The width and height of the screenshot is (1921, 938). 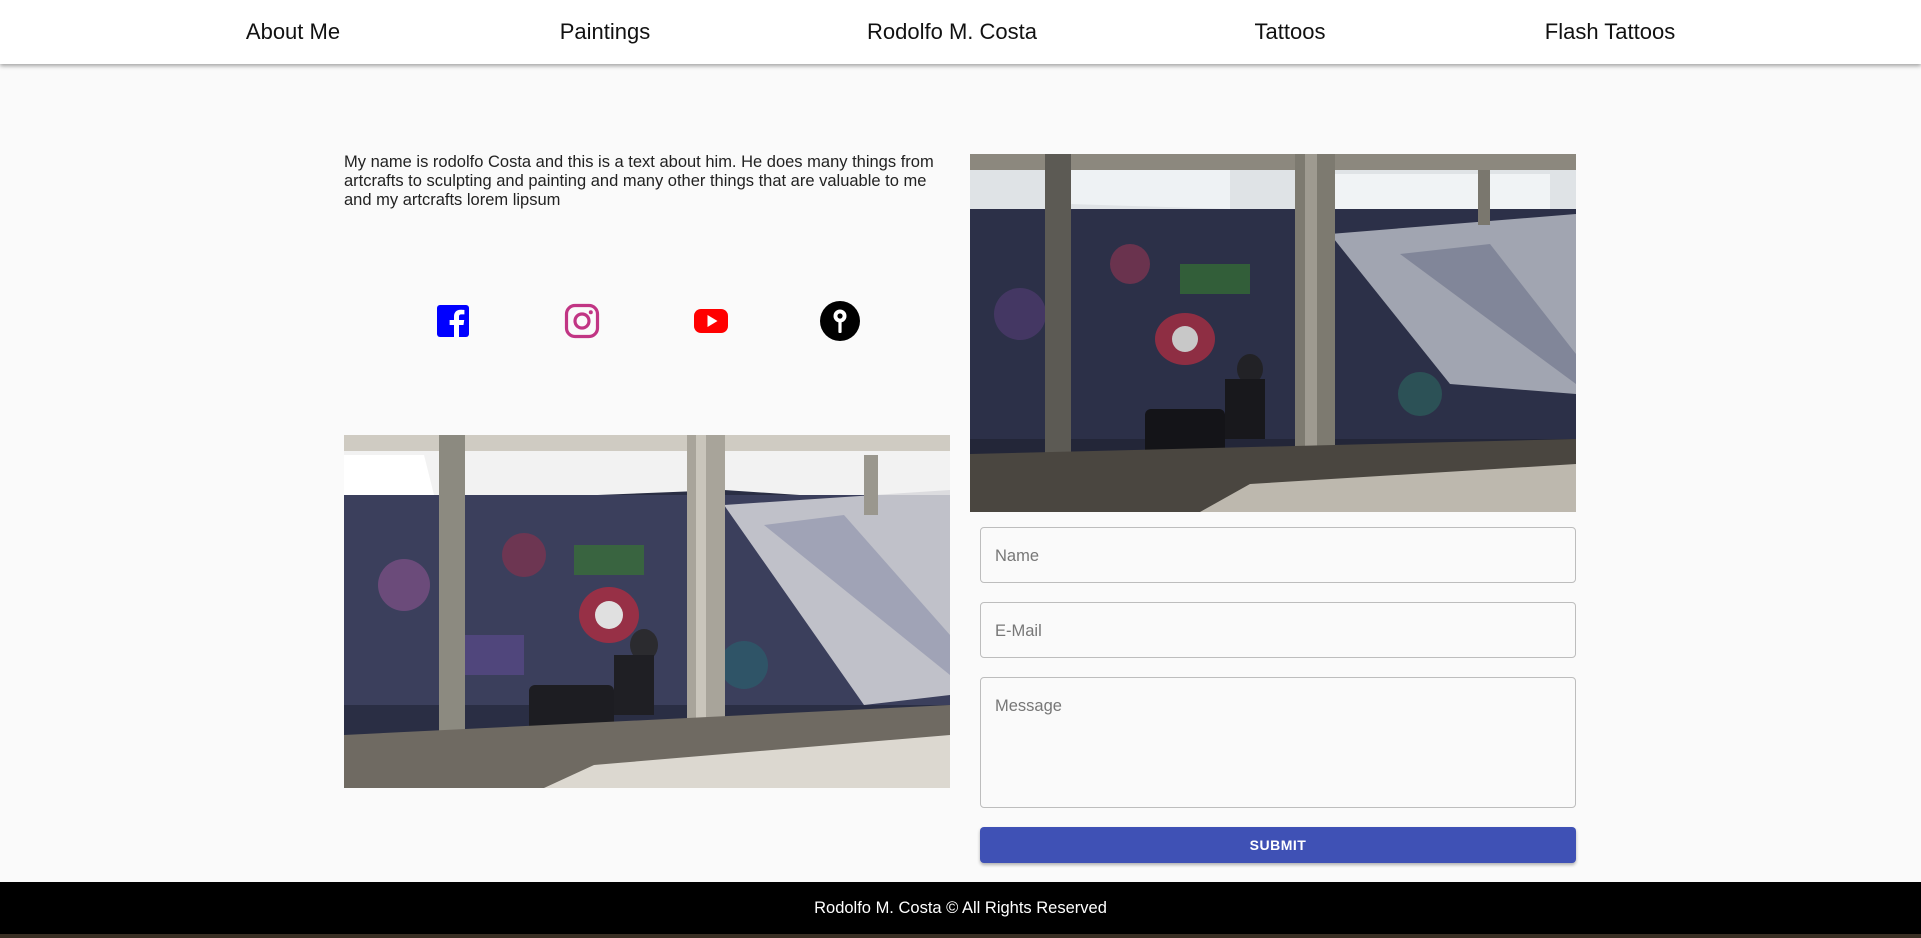 What do you see at coordinates (1278, 742) in the screenshot?
I see `message-field: Message` at bounding box center [1278, 742].